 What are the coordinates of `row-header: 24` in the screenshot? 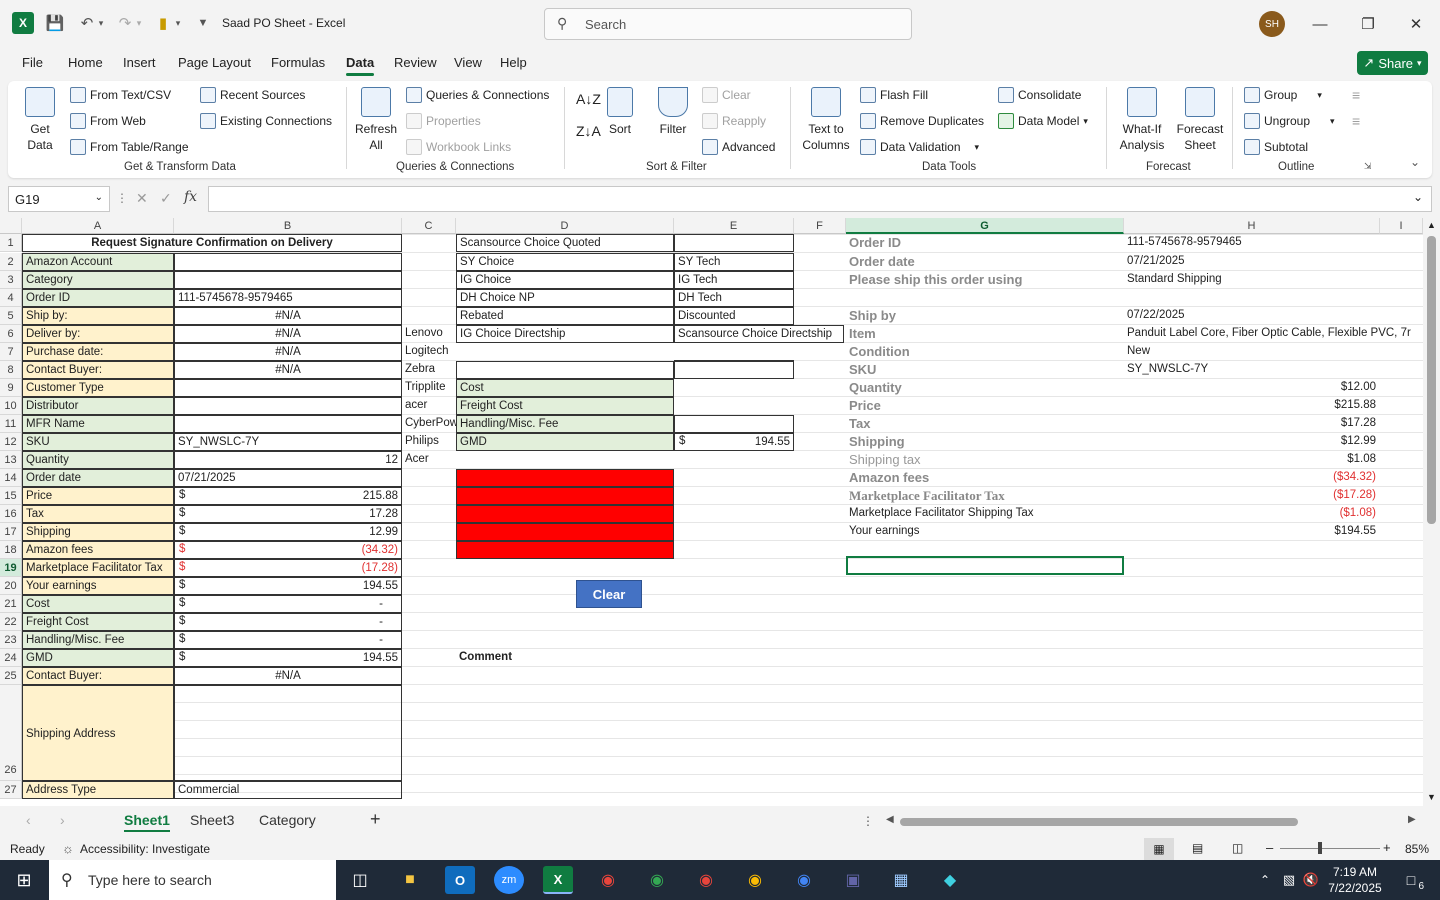 It's located at (11, 658).